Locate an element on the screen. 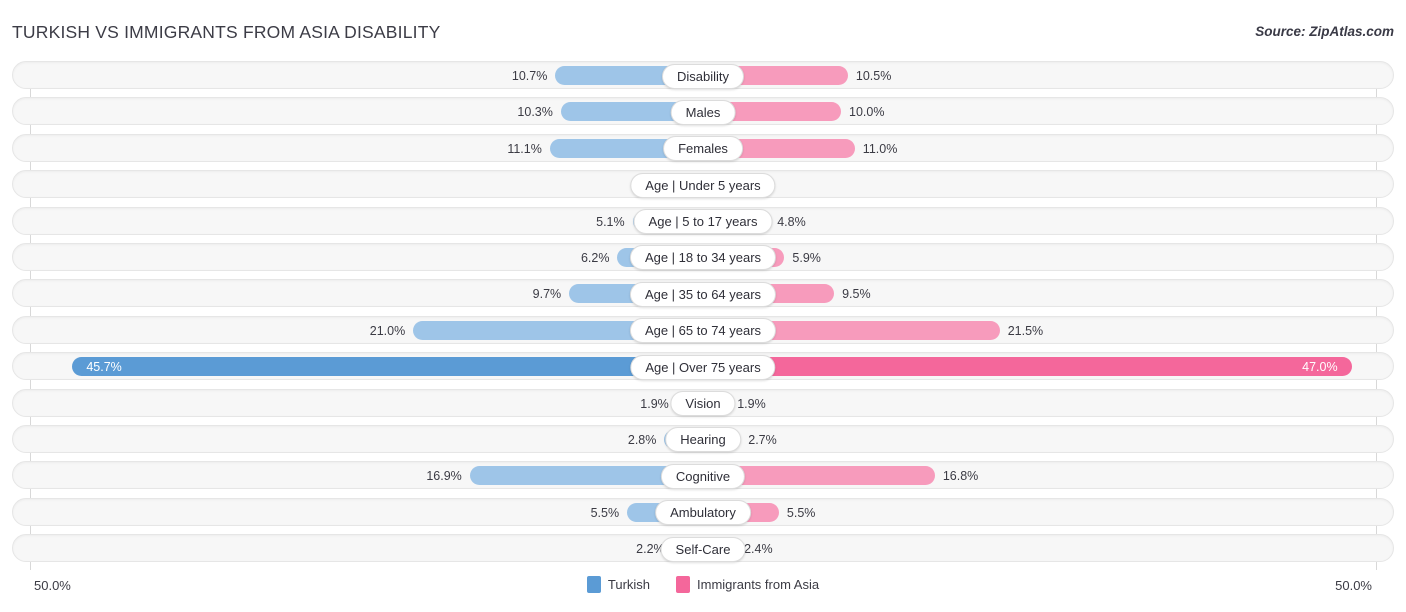 This screenshot has width=1406, height=612. category-label: Vision is located at coordinates (703, 404).